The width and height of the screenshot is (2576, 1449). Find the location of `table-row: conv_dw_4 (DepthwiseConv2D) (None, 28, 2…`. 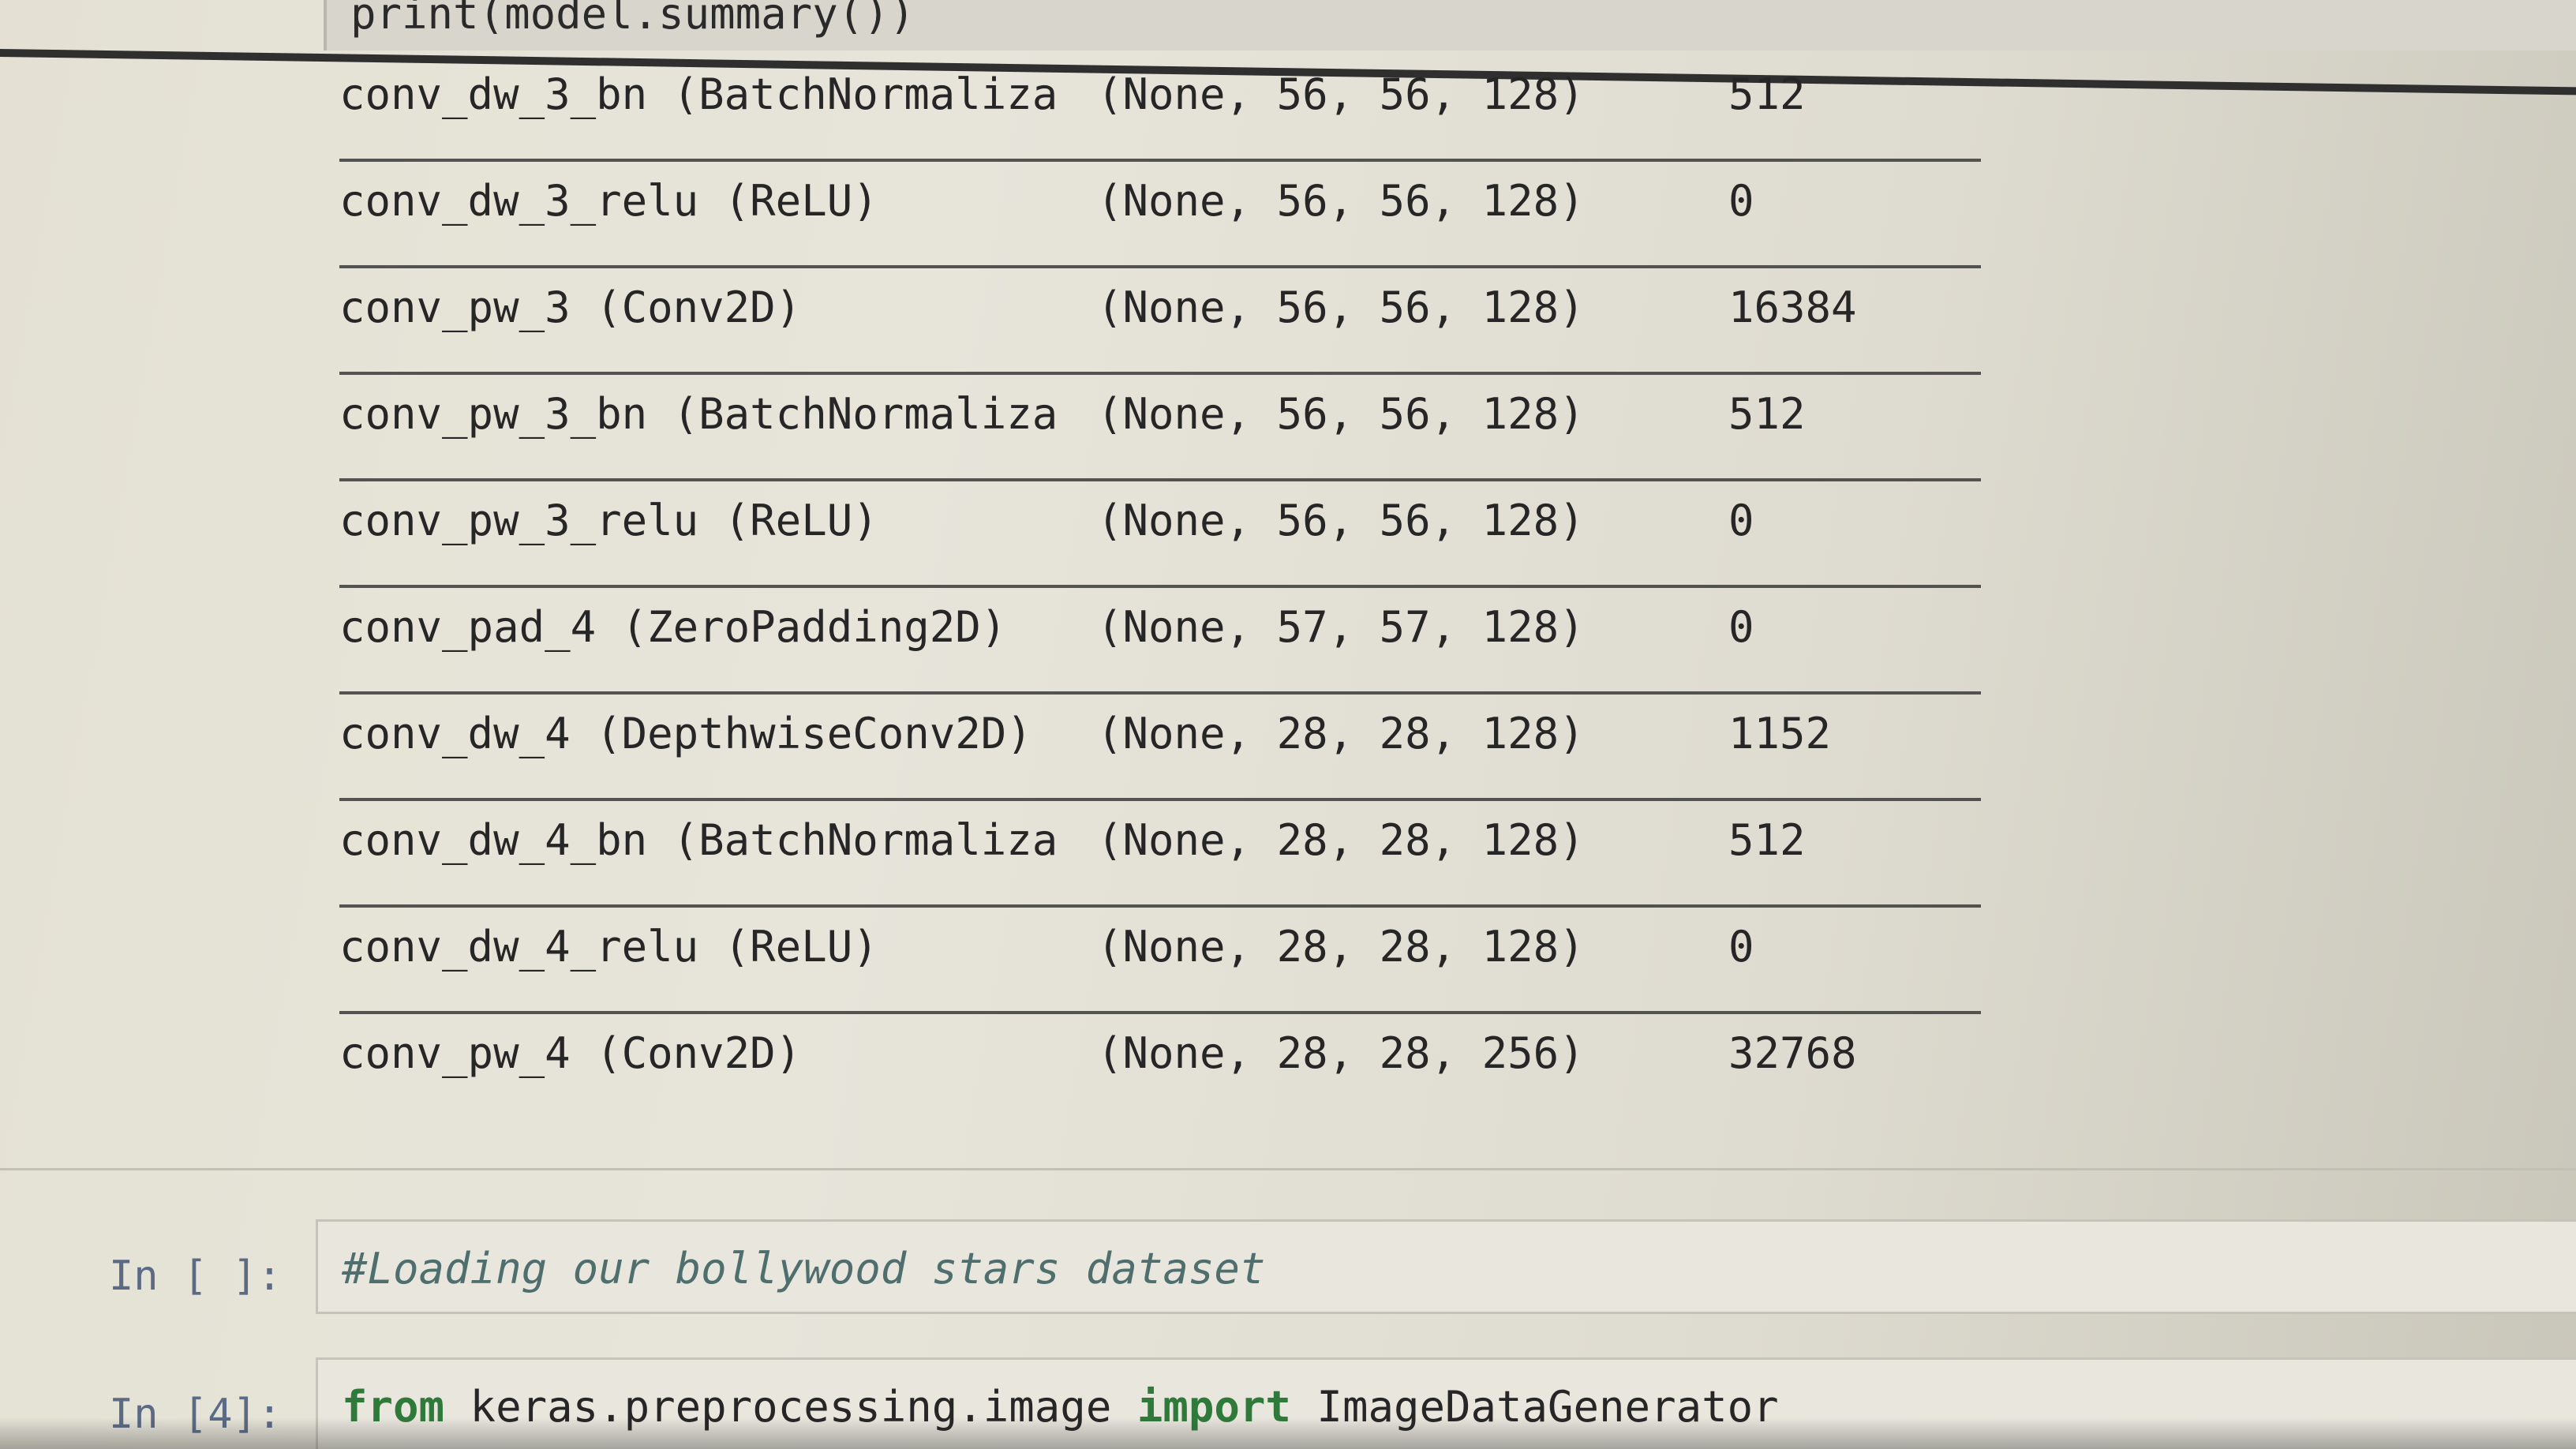

table-row: conv_dw_4 (DepthwiseConv2D) (None, 28, 2… is located at coordinates (1160, 748).